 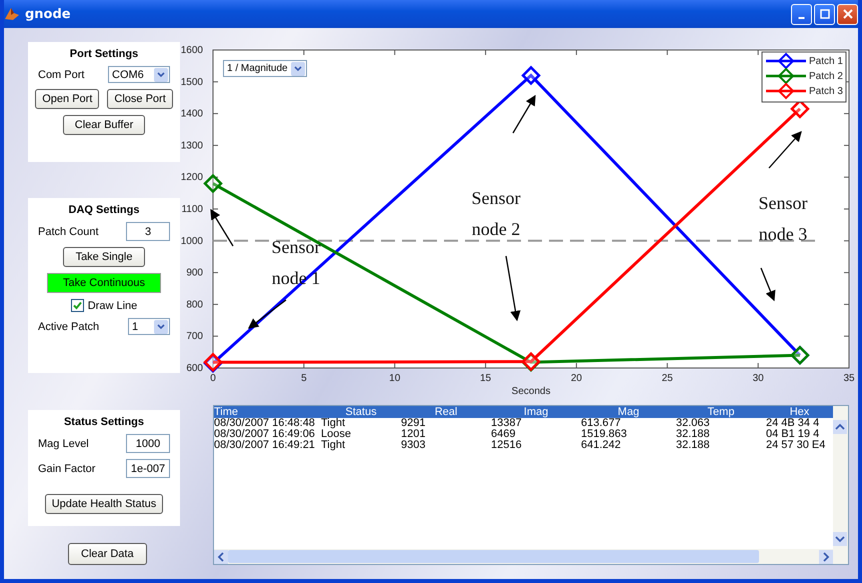 I want to click on field-label: Active Patch, so click(x=69, y=326).